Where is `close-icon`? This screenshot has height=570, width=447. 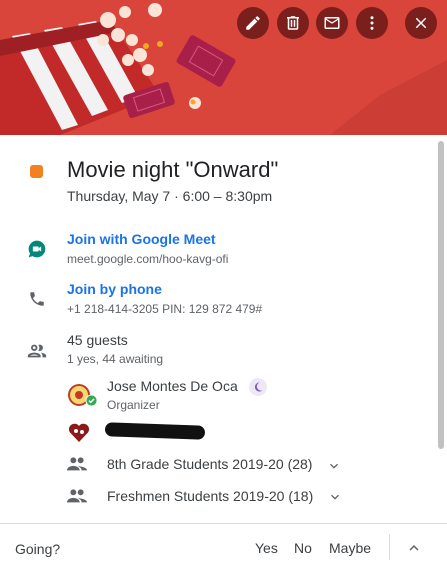
close-icon is located at coordinates (421, 23).